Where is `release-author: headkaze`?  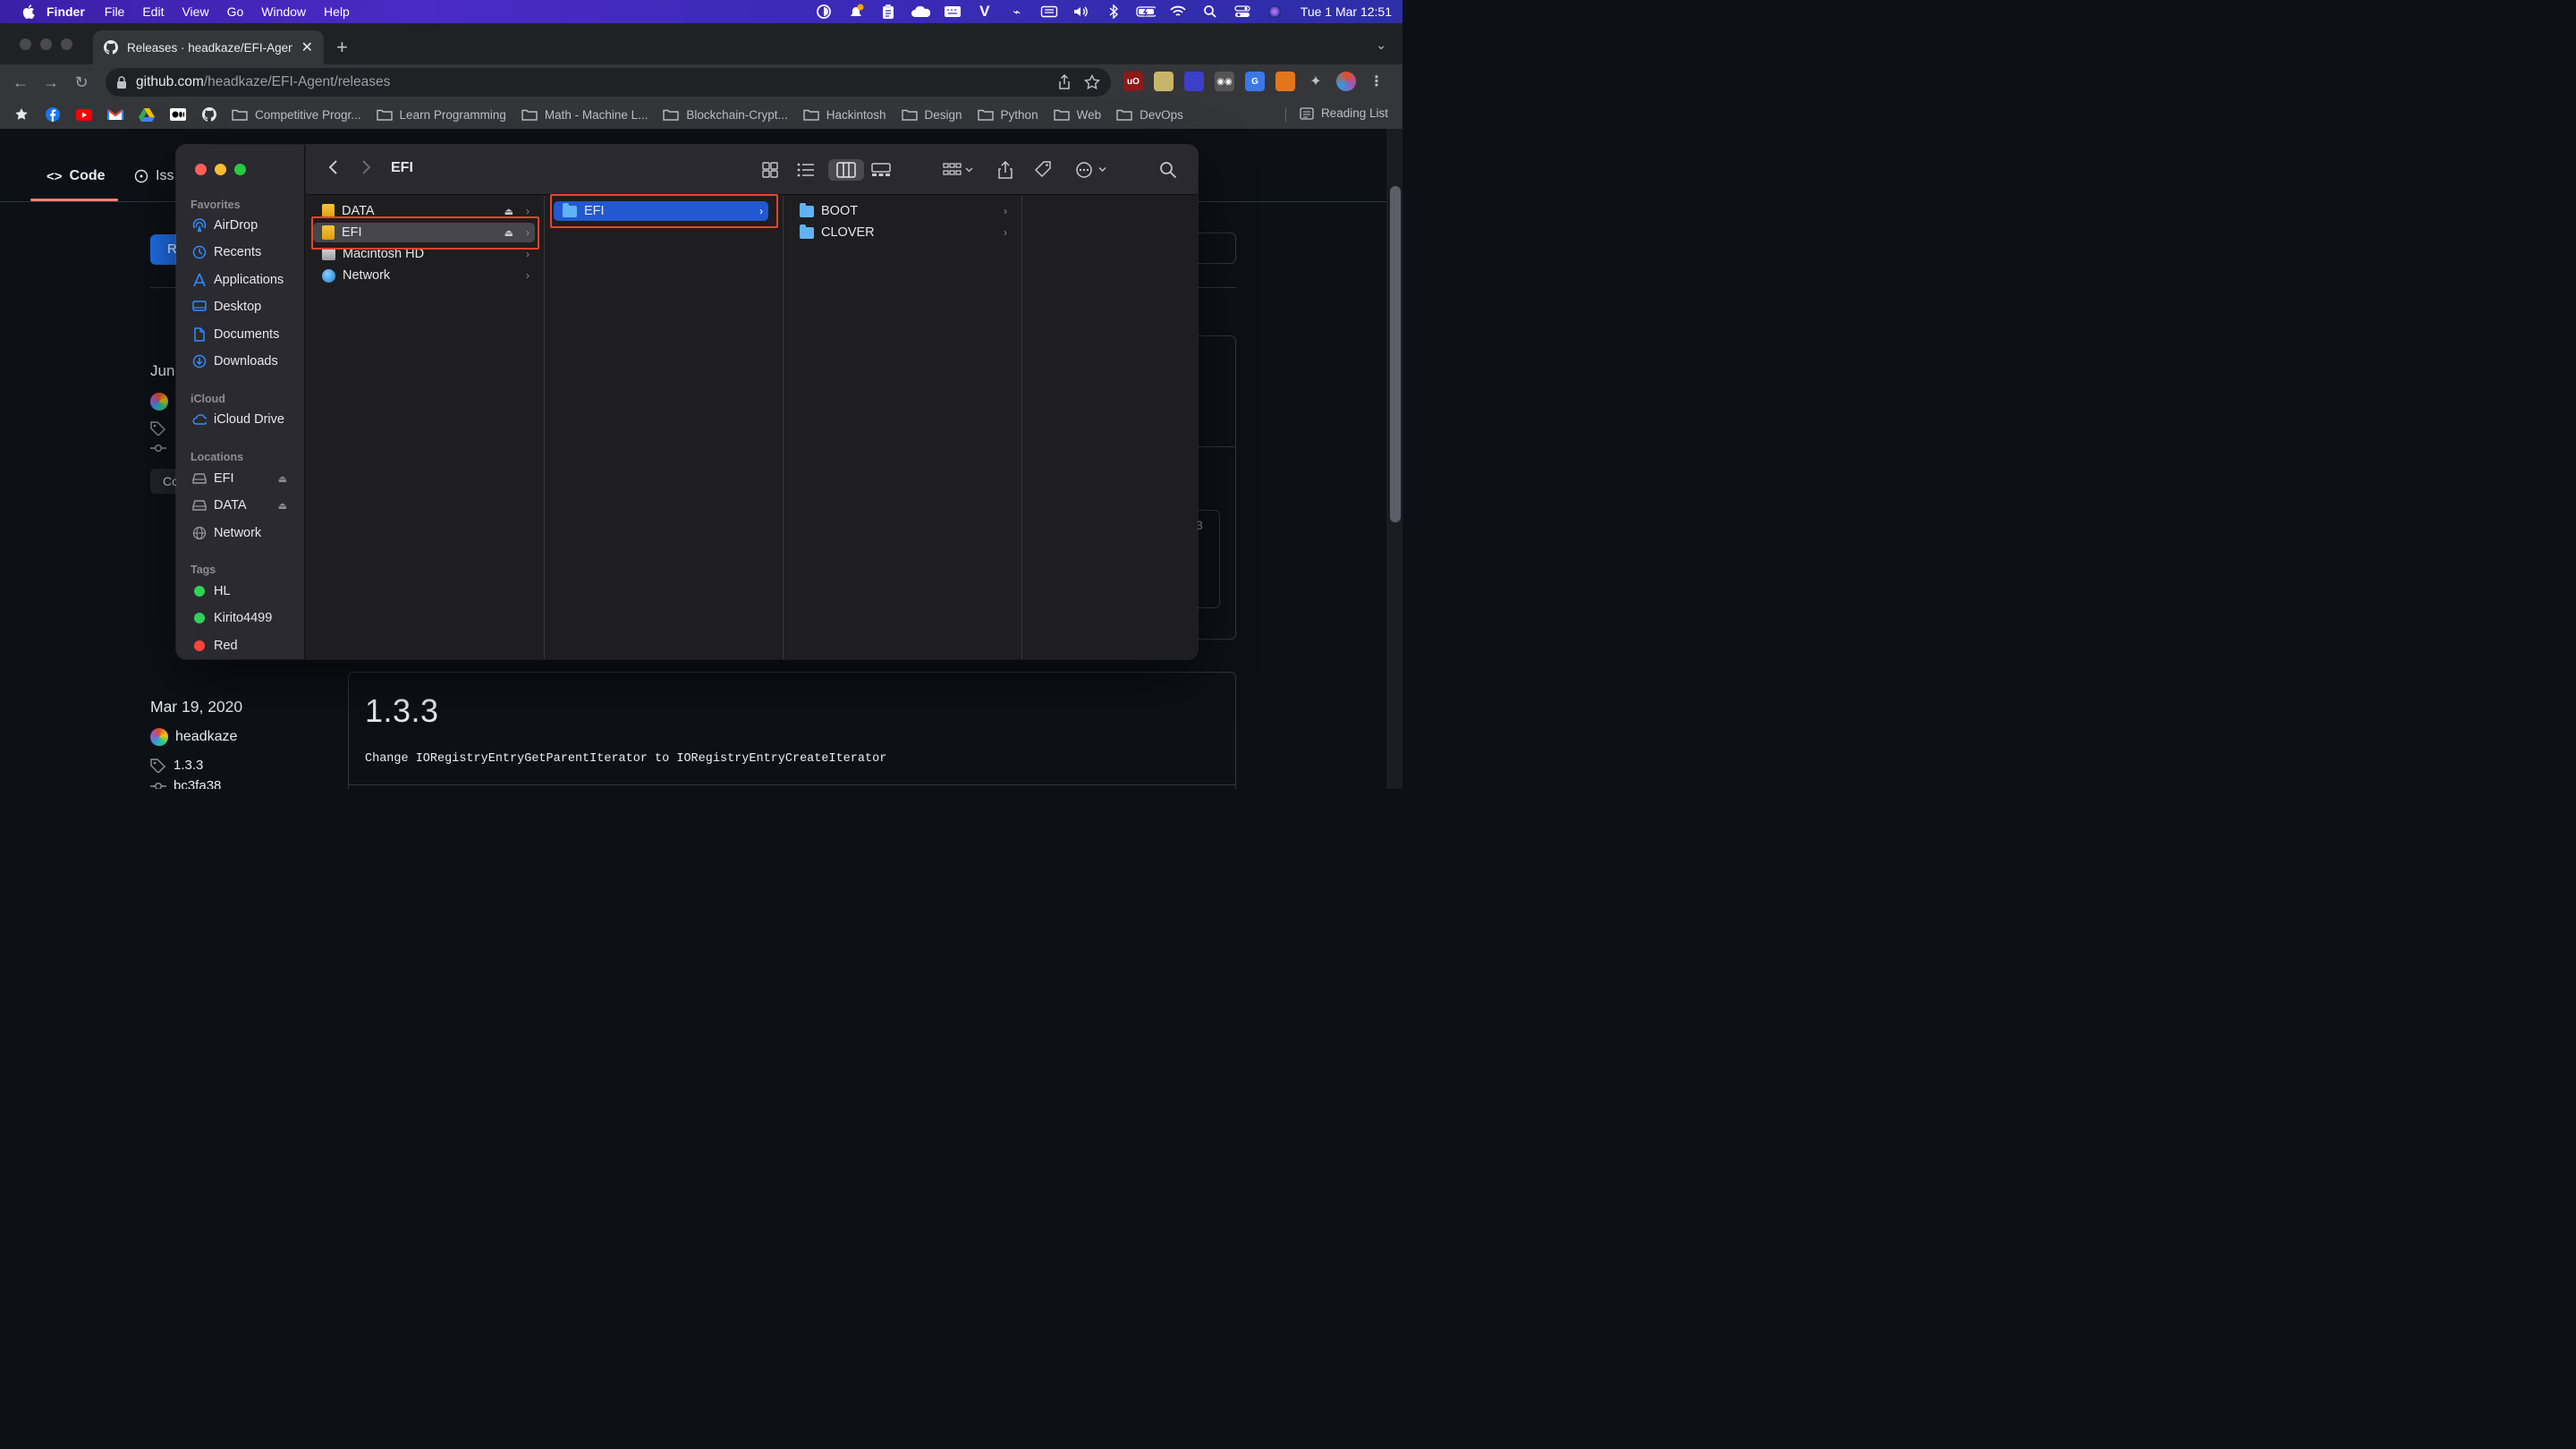
release-author: headkaze is located at coordinates (193, 737).